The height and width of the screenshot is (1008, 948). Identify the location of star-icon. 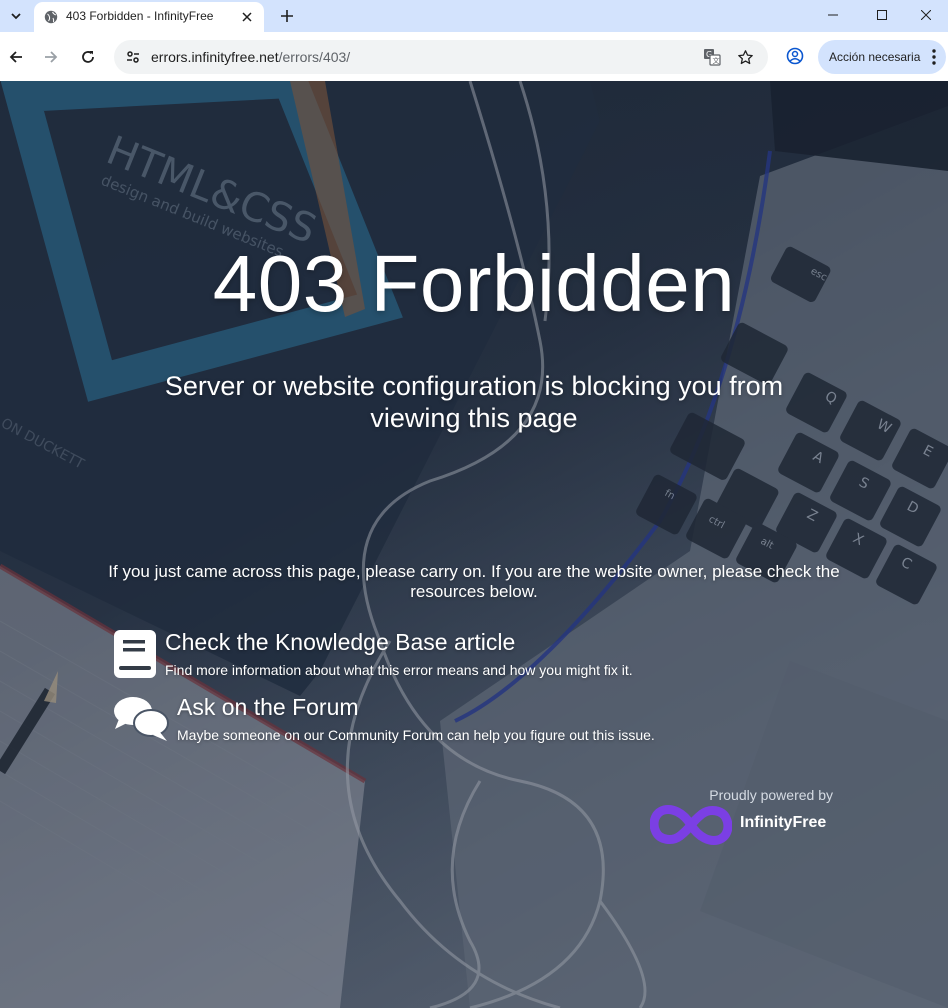
(745, 56).